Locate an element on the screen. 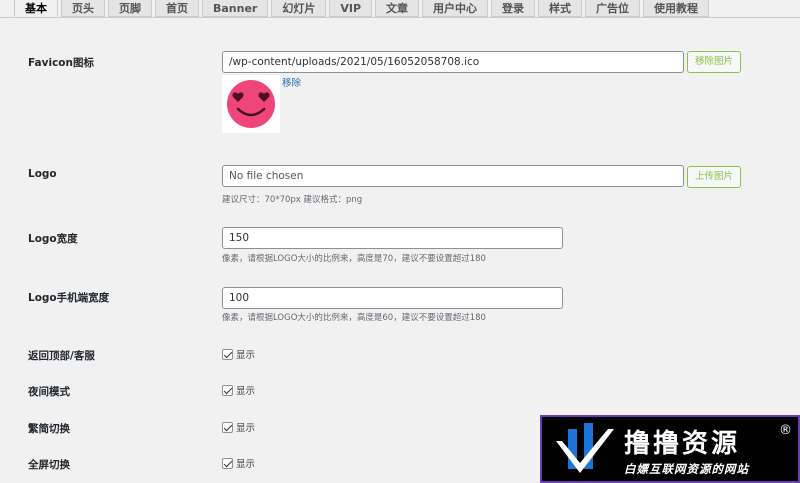 This screenshot has width=800, height=483. favicon-preview is located at coordinates (251, 104).